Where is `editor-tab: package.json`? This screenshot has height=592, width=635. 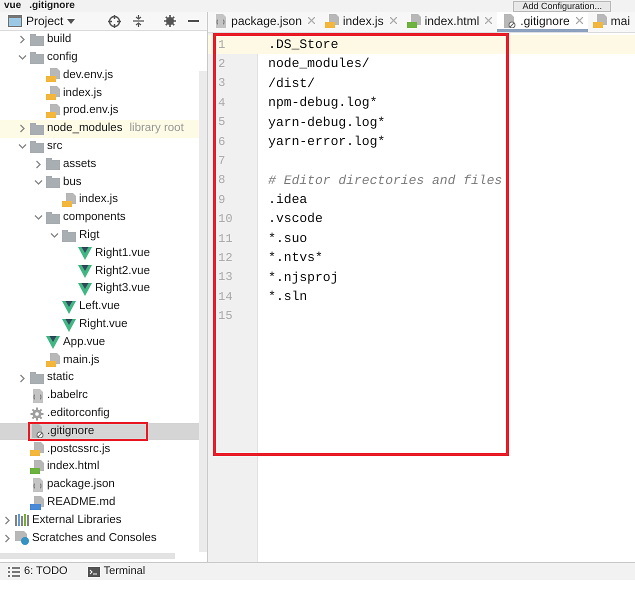
editor-tab: package.json is located at coordinates (264, 22).